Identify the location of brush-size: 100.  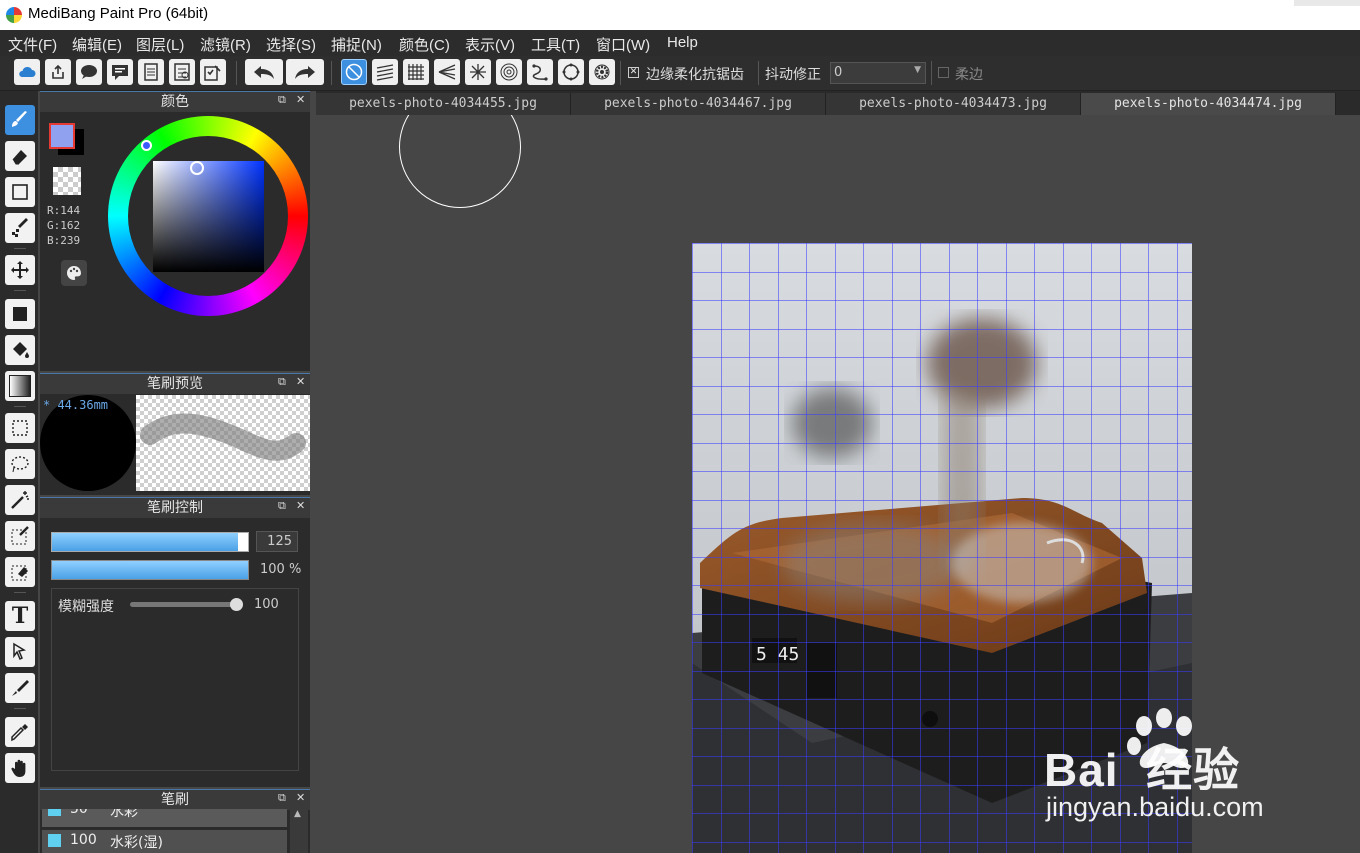
(83, 840).